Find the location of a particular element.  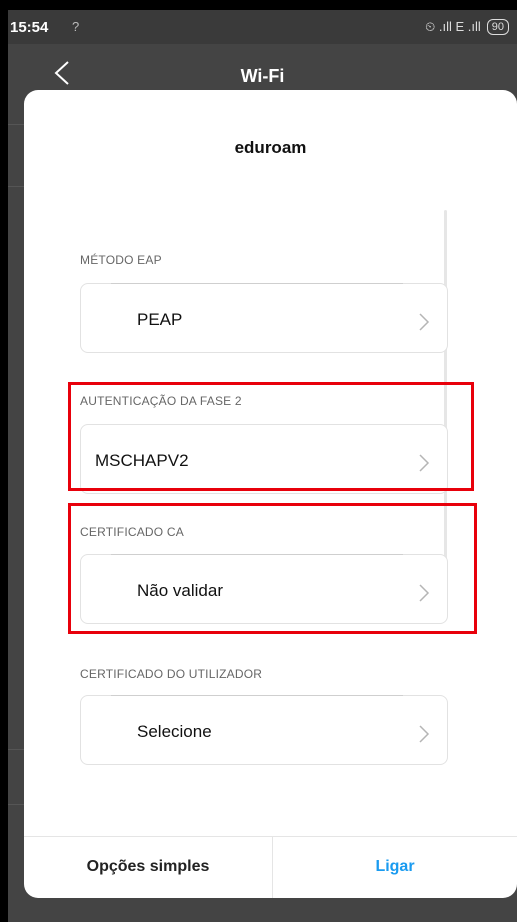

status-time: 15:54 is located at coordinates (29, 27).